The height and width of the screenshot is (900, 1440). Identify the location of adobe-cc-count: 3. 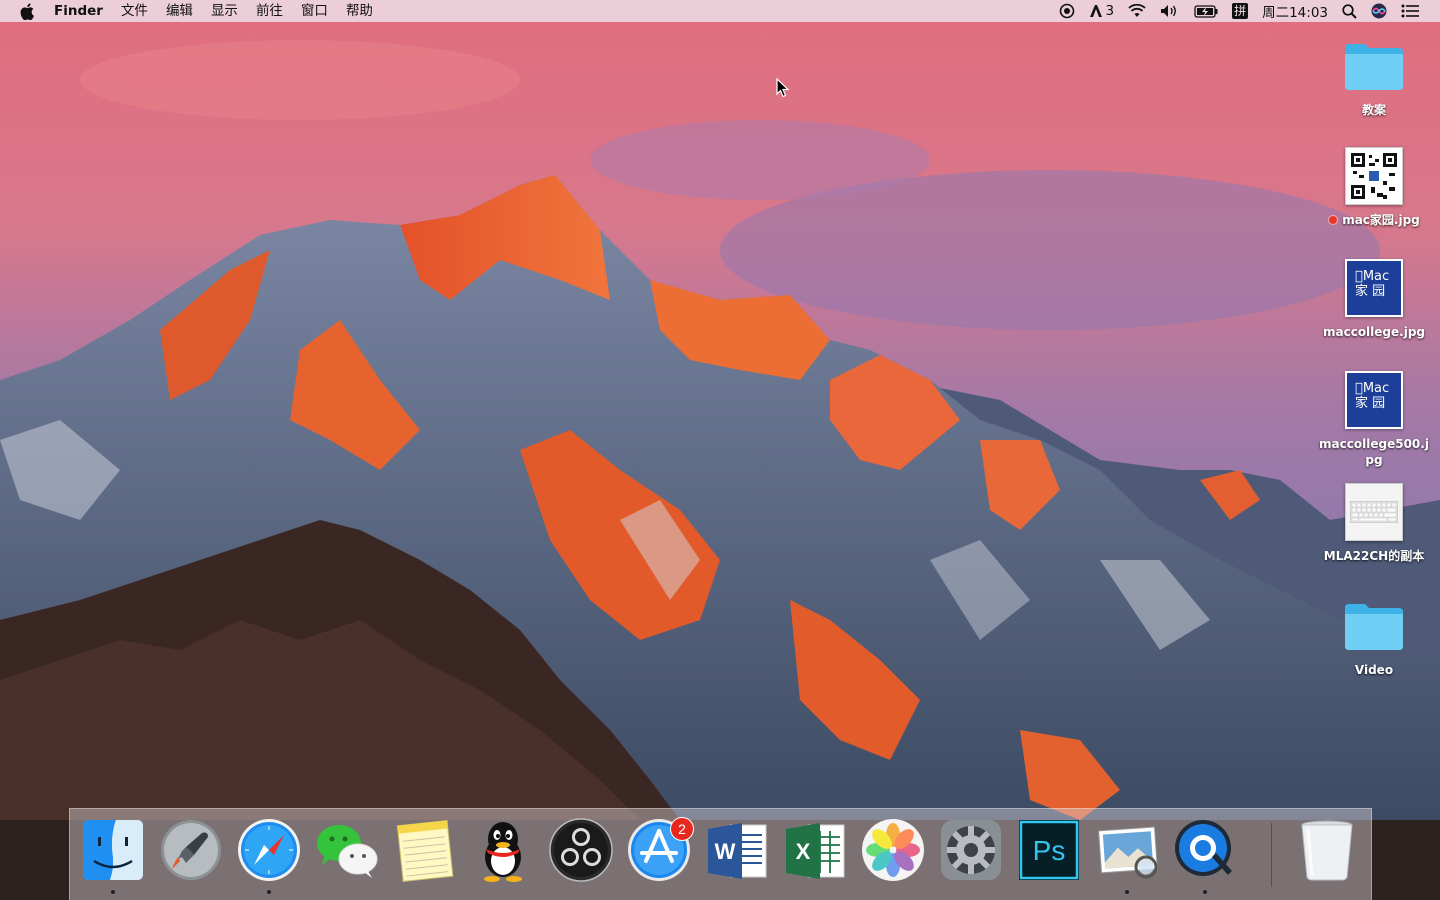
(1110, 11).